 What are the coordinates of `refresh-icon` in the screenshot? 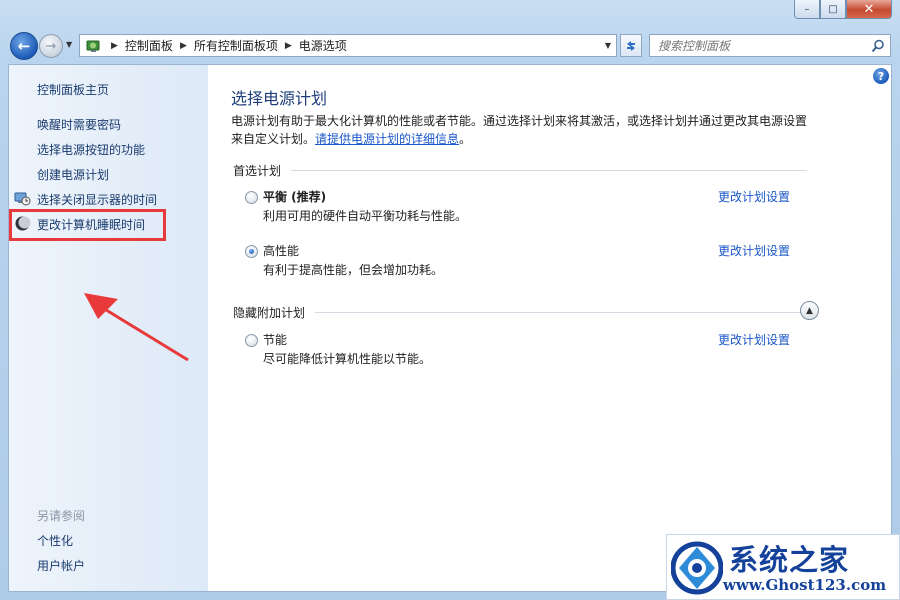 It's located at (631, 45).